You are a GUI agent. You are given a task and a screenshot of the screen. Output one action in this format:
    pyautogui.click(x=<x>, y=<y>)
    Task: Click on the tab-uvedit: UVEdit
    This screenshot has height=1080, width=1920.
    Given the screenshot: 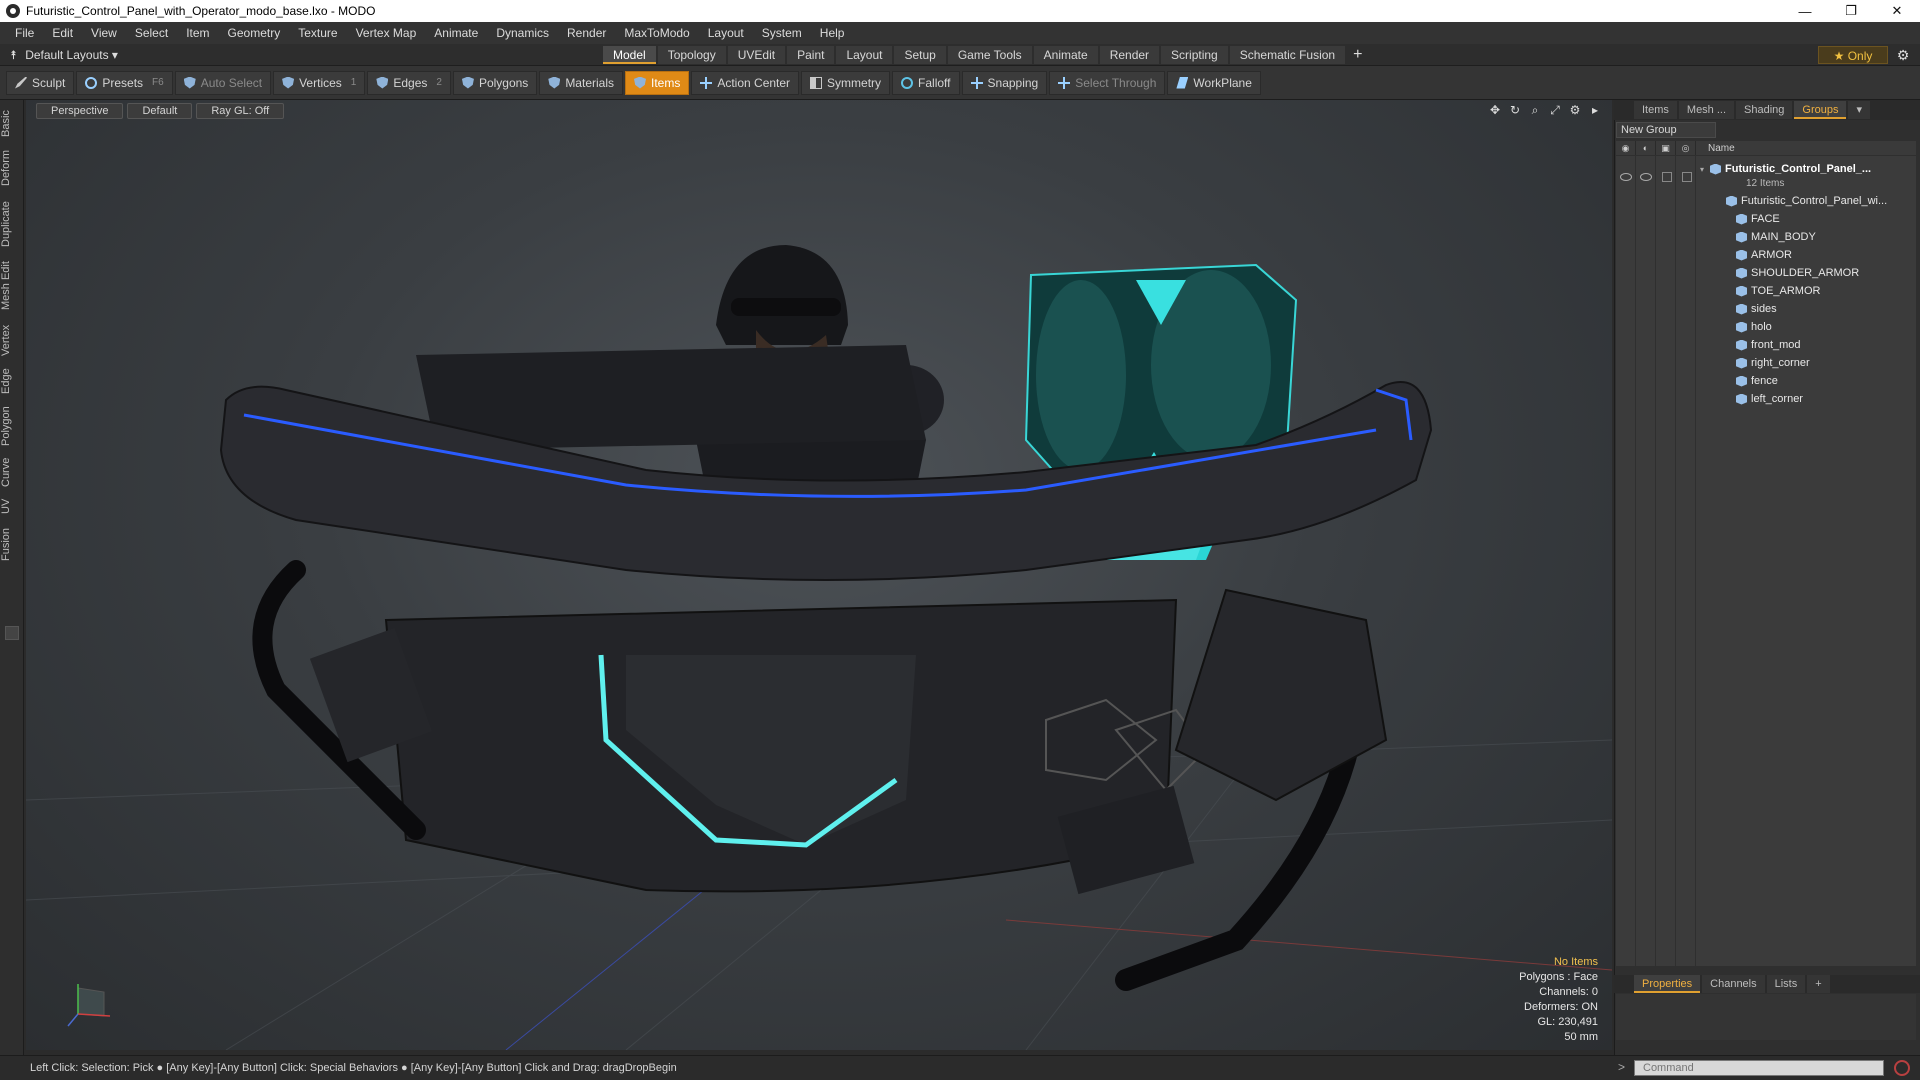 What is the action you would take?
    pyautogui.click(x=756, y=55)
    